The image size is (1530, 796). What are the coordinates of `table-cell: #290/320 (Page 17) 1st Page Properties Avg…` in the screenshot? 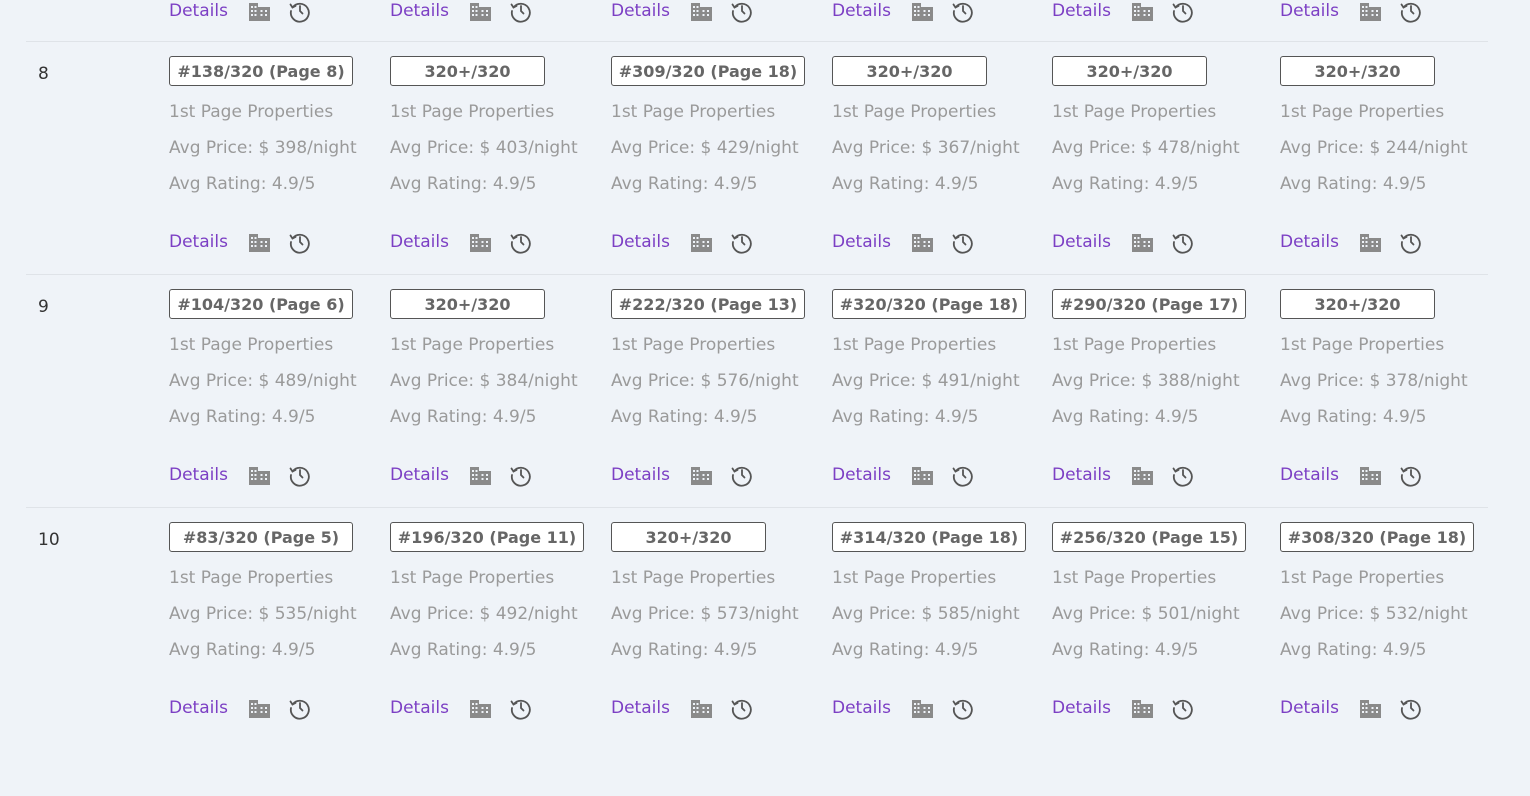 It's located at (1159, 389).